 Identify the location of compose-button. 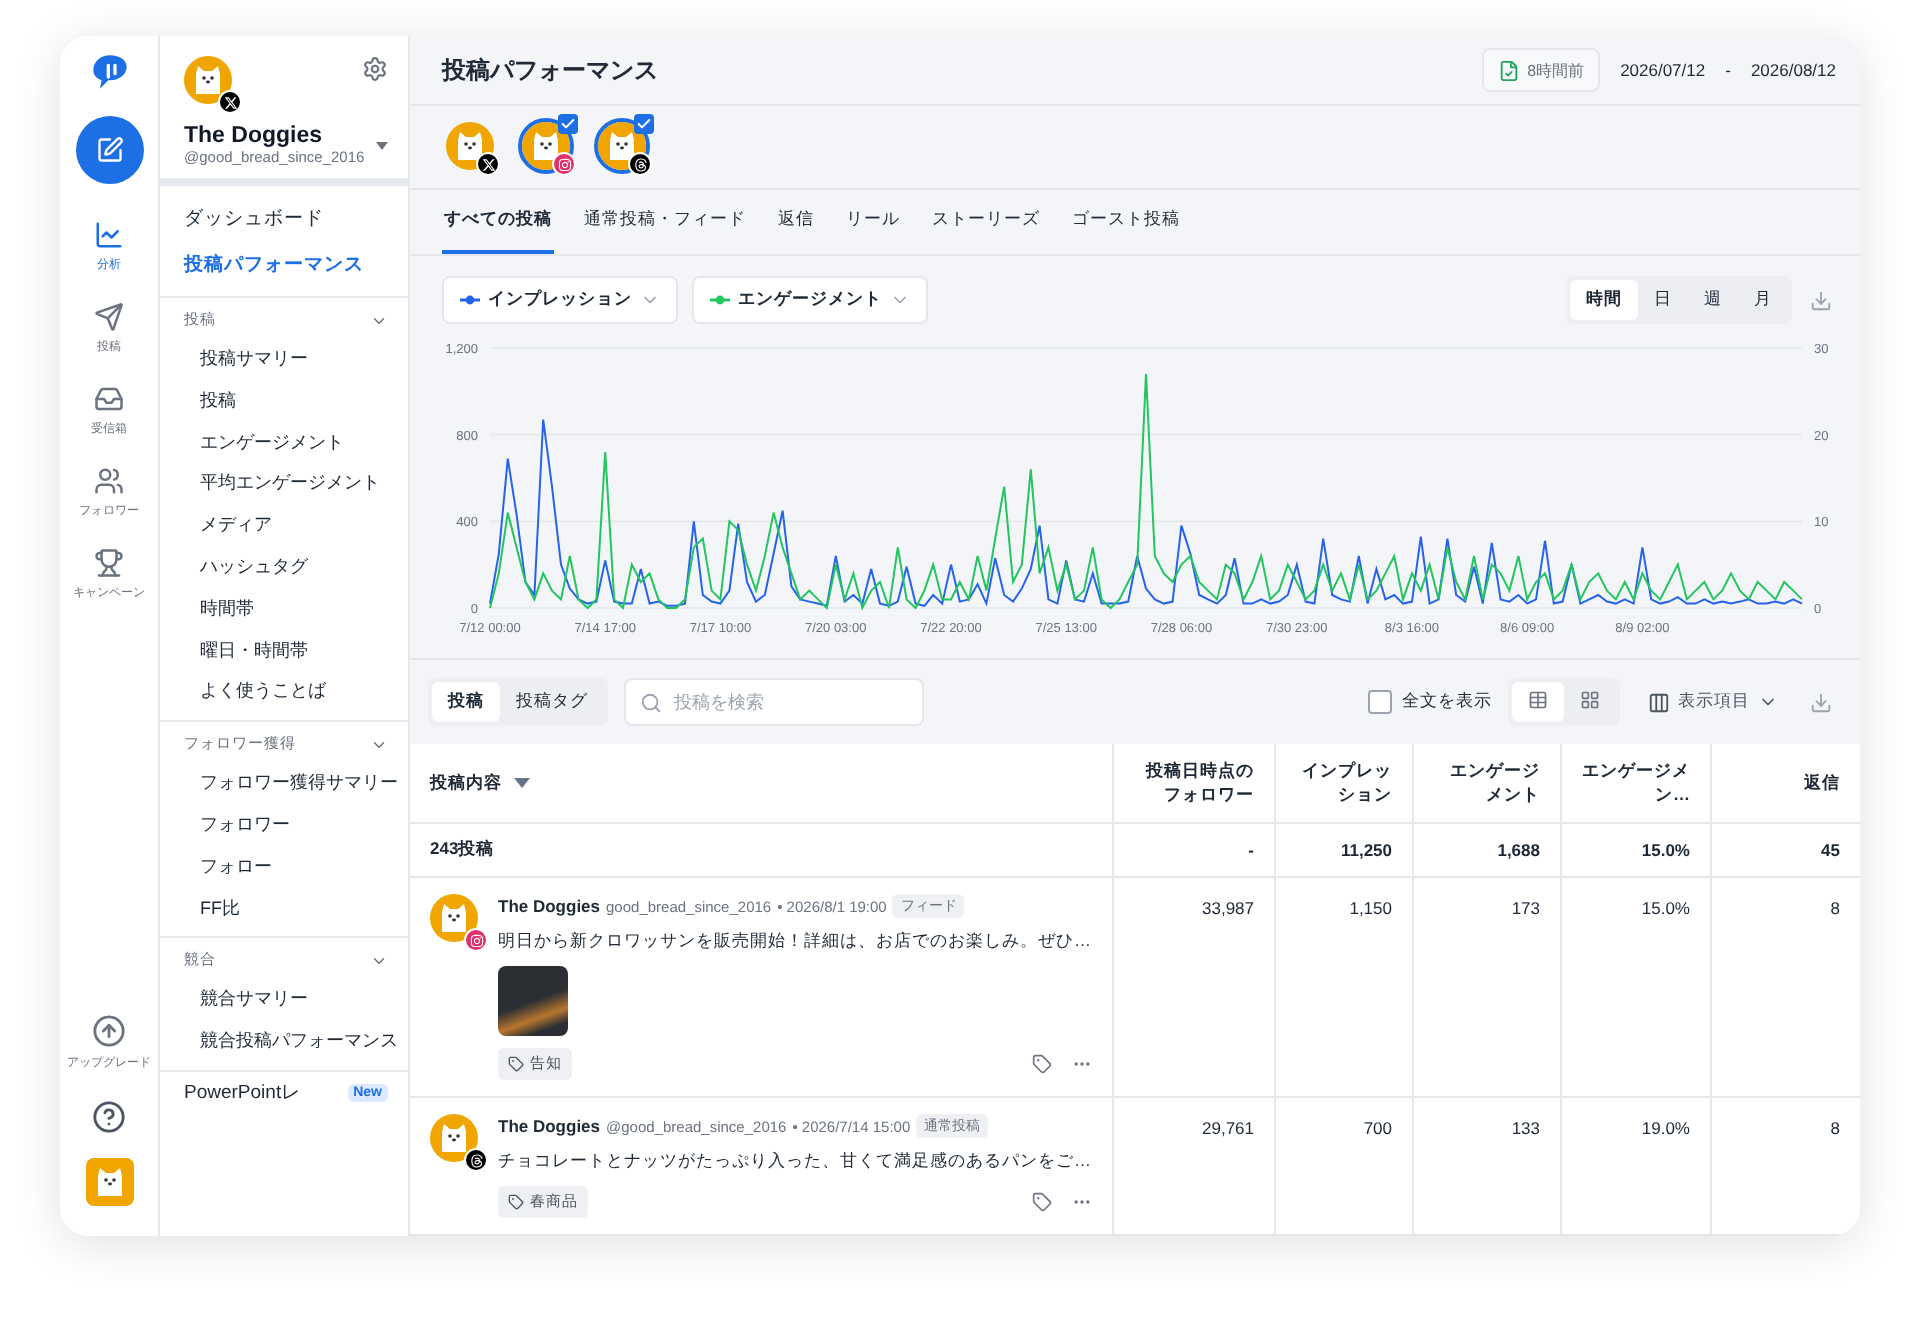
(109, 150).